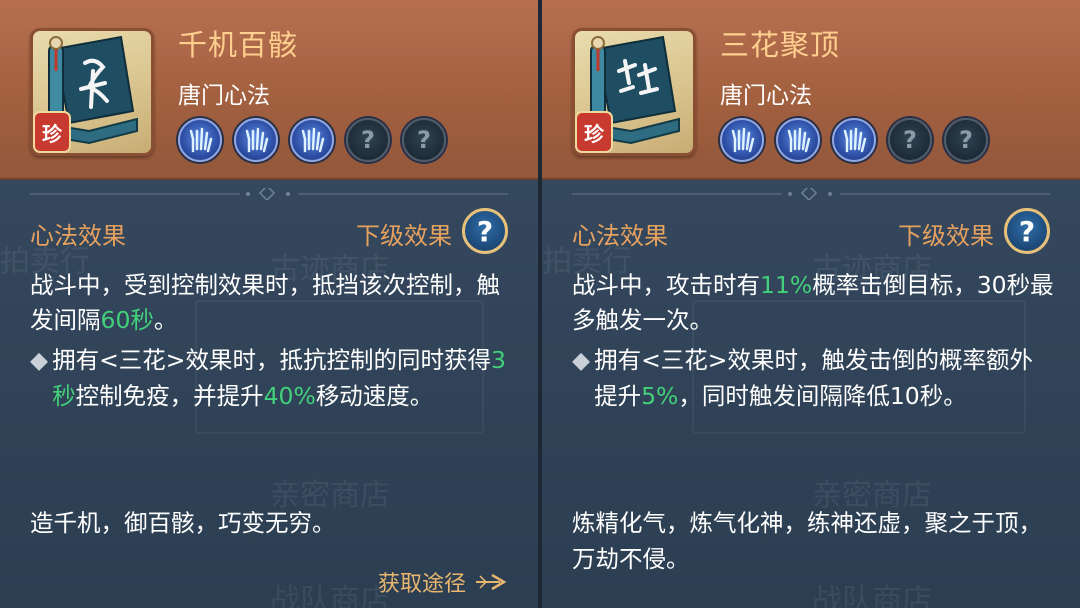 Image resolution: width=1080 pixels, height=608 pixels. What do you see at coordinates (780, 45) in the screenshot?
I see `skill-title: 三花聚顶` at bounding box center [780, 45].